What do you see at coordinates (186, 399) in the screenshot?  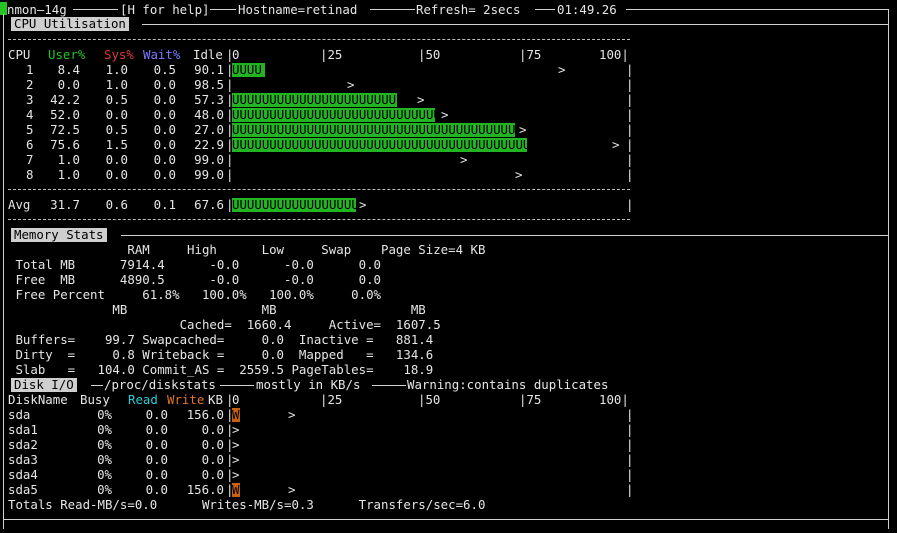 I see `write-col-header: Write` at bounding box center [186, 399].